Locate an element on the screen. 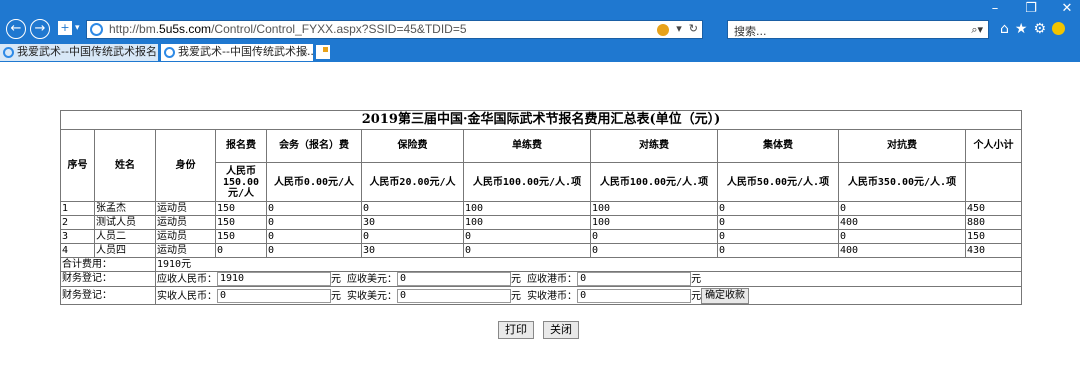 The width and height of the screenshot is (1080, 388). receivable-fields: 应收人民币： 1910 元 应收美元： 0 元 应收港币： 0 元 is located at coordinates (588, 279).